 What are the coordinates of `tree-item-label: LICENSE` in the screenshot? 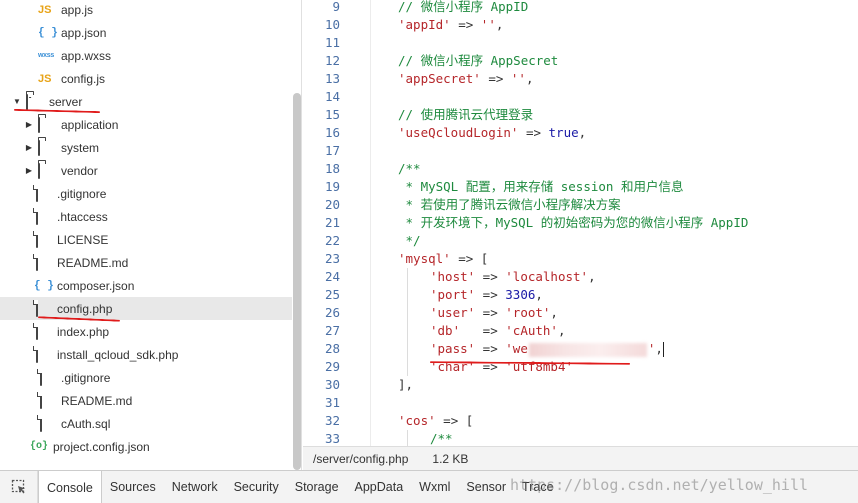 It's located at (83, 239).